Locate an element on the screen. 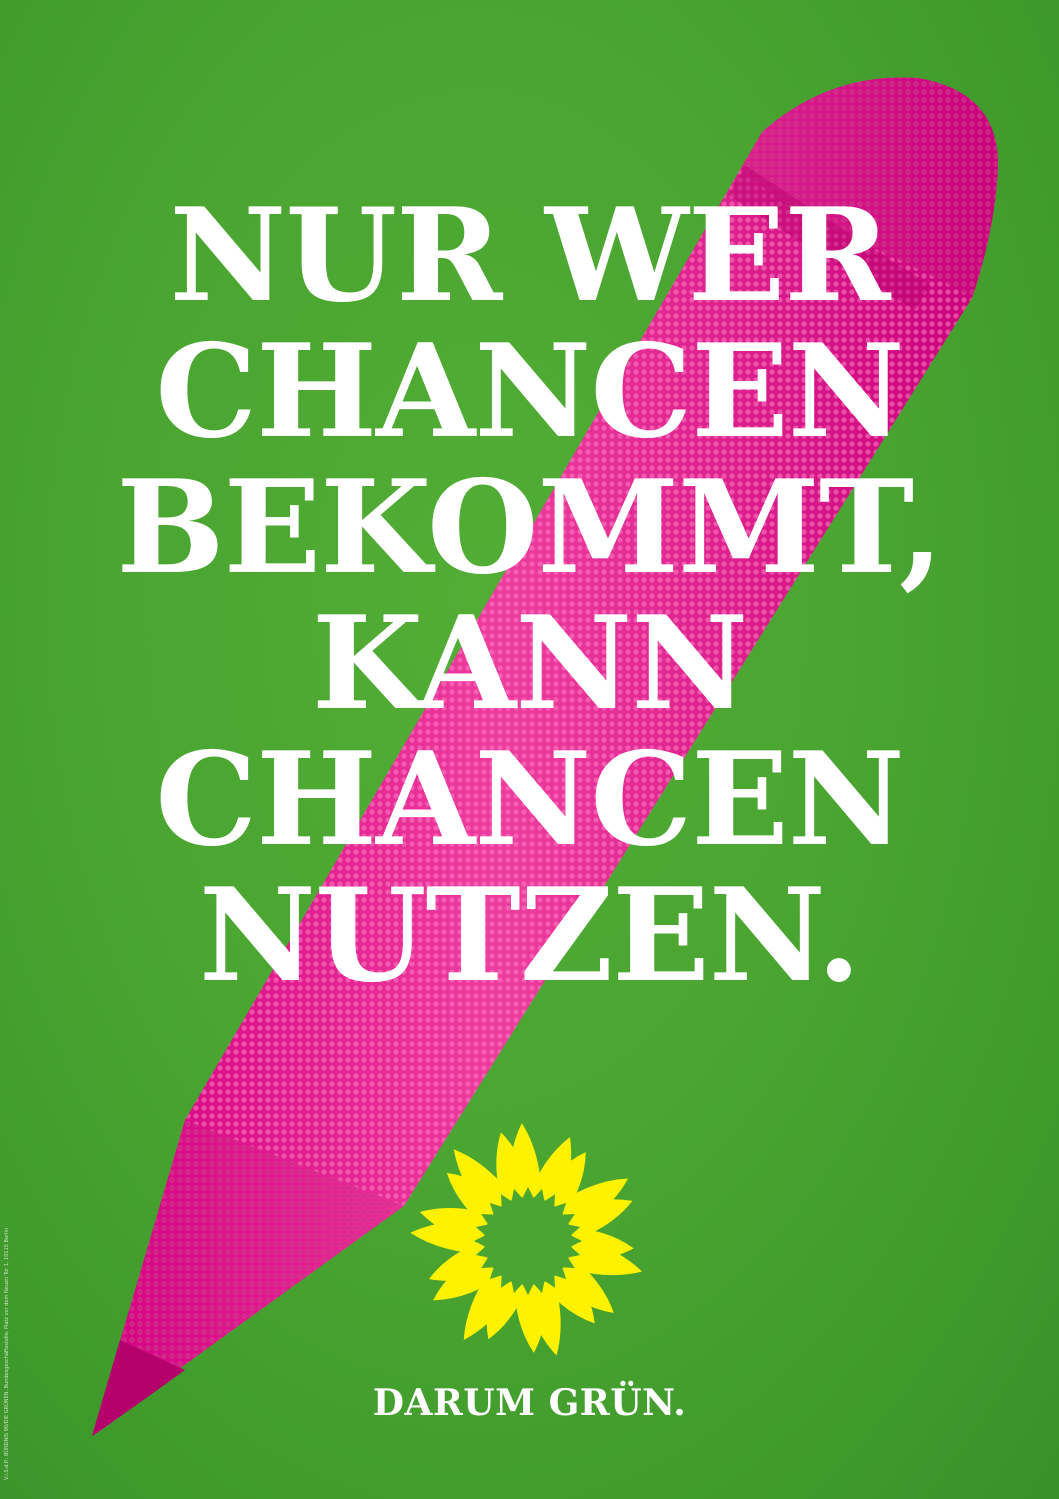  headline-line-4: KANN is located at coordinates (529, 664).